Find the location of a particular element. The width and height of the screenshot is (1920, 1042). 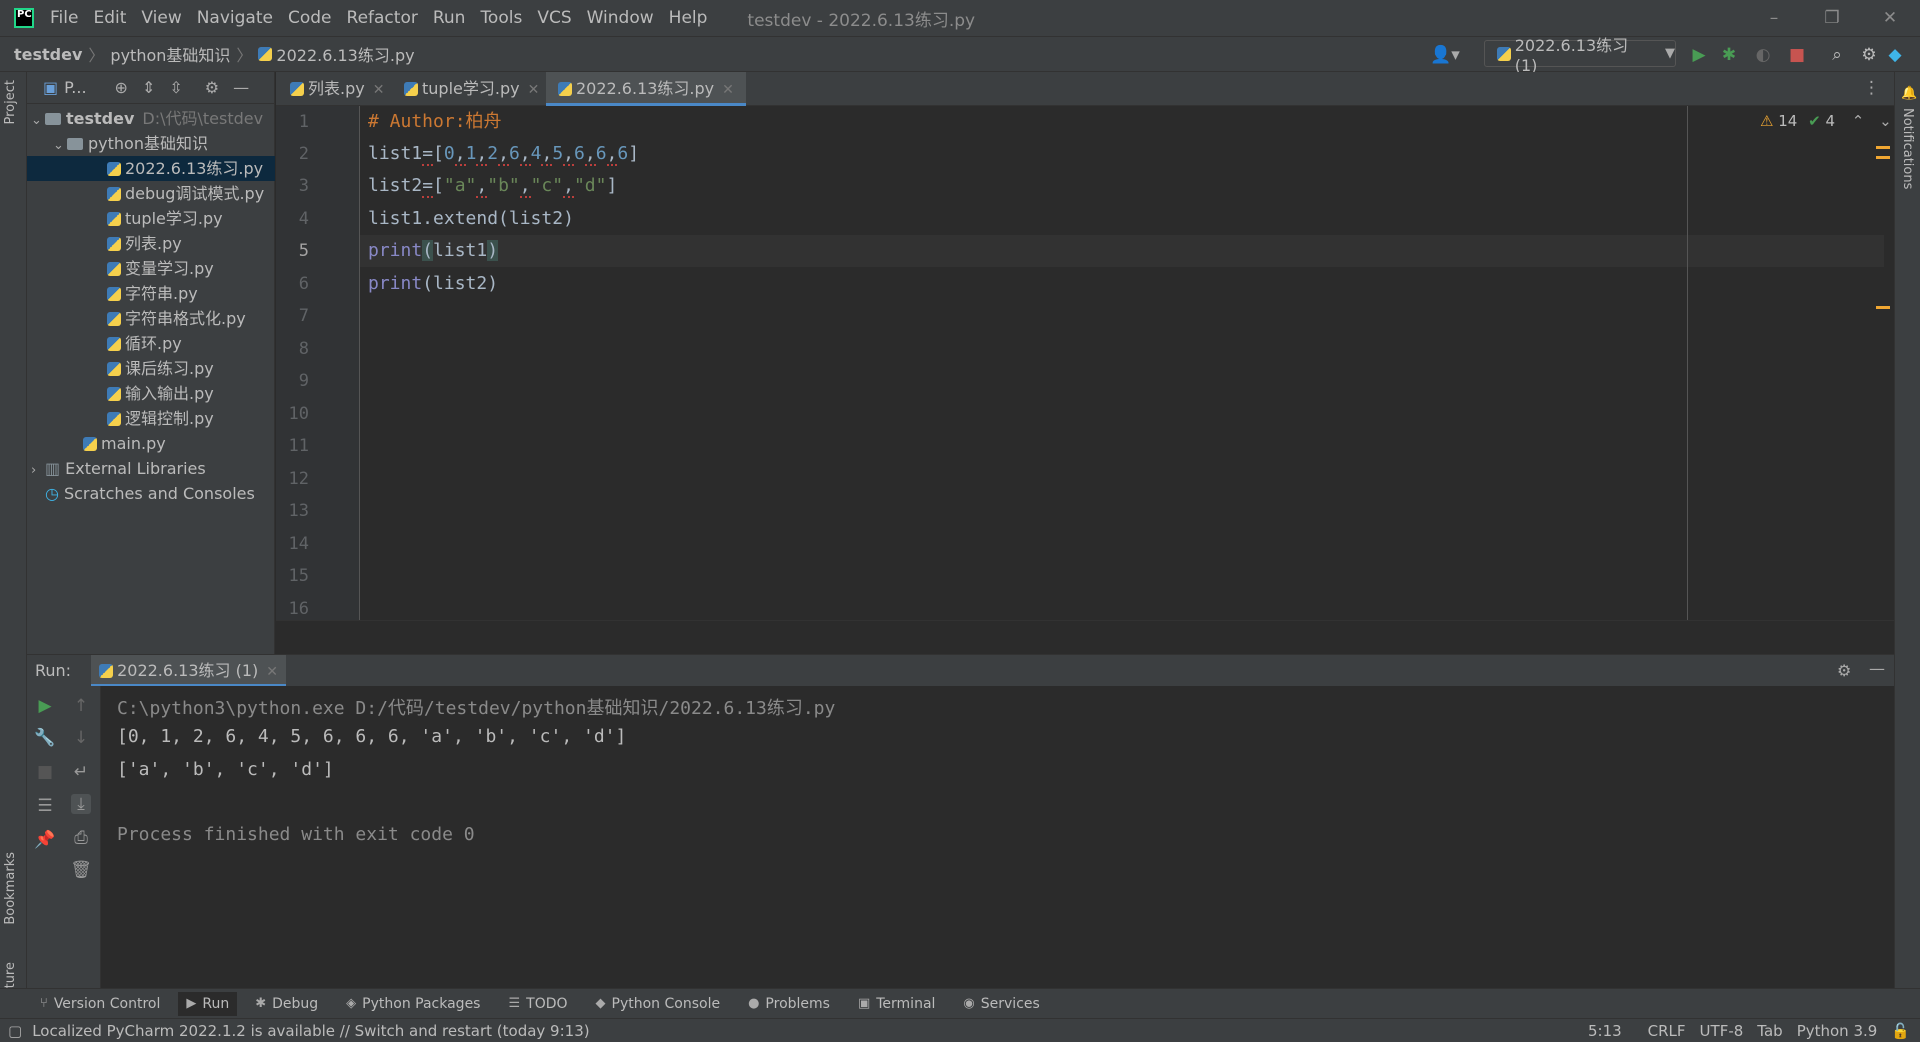

editor-tab: 列表.py ✕ is located at coordinates (337, 89).